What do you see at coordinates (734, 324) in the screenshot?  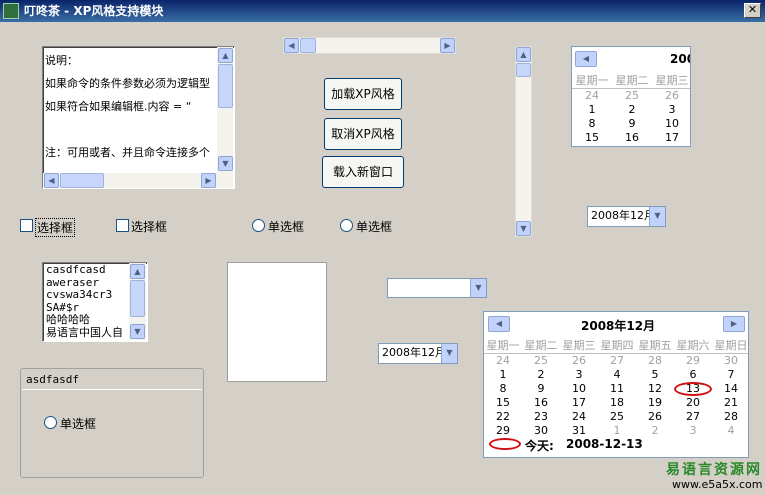 I see `next-month-button: ▶` at bounding box center [734, 324].